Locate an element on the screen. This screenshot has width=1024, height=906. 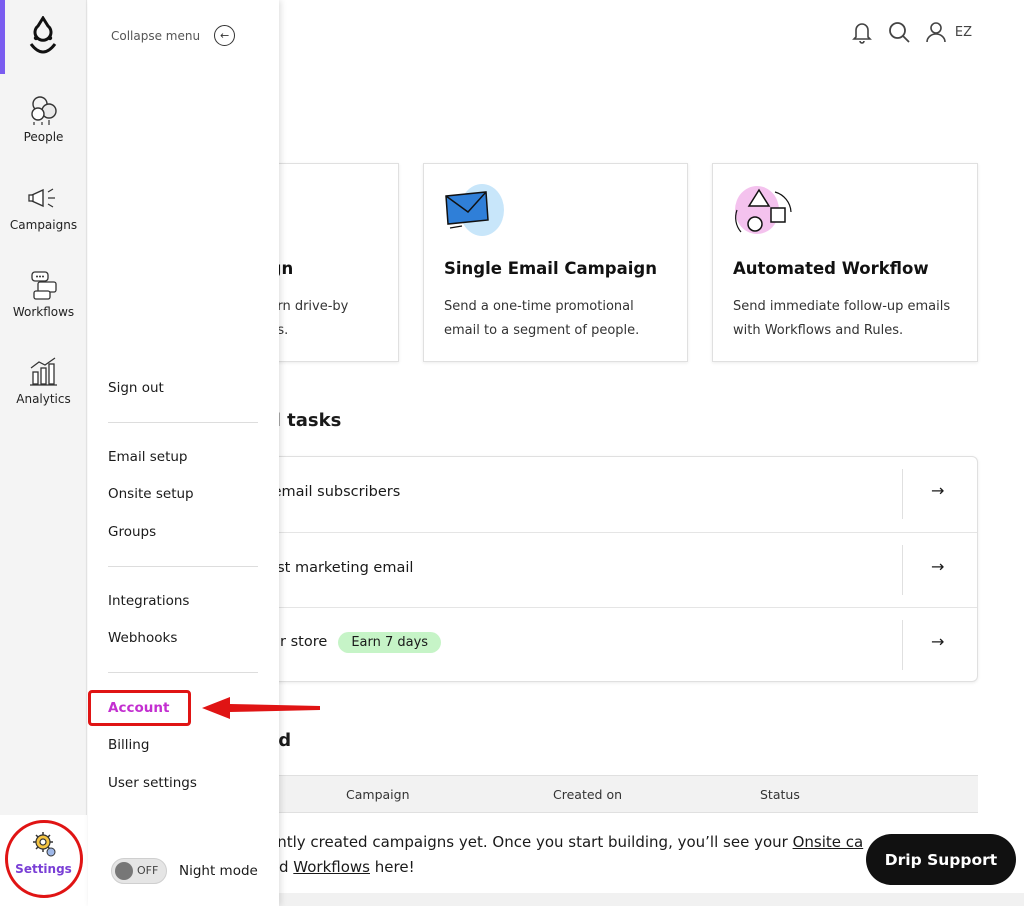
night-mode-row: OFF Night mode is located at coordinates (184, 871).